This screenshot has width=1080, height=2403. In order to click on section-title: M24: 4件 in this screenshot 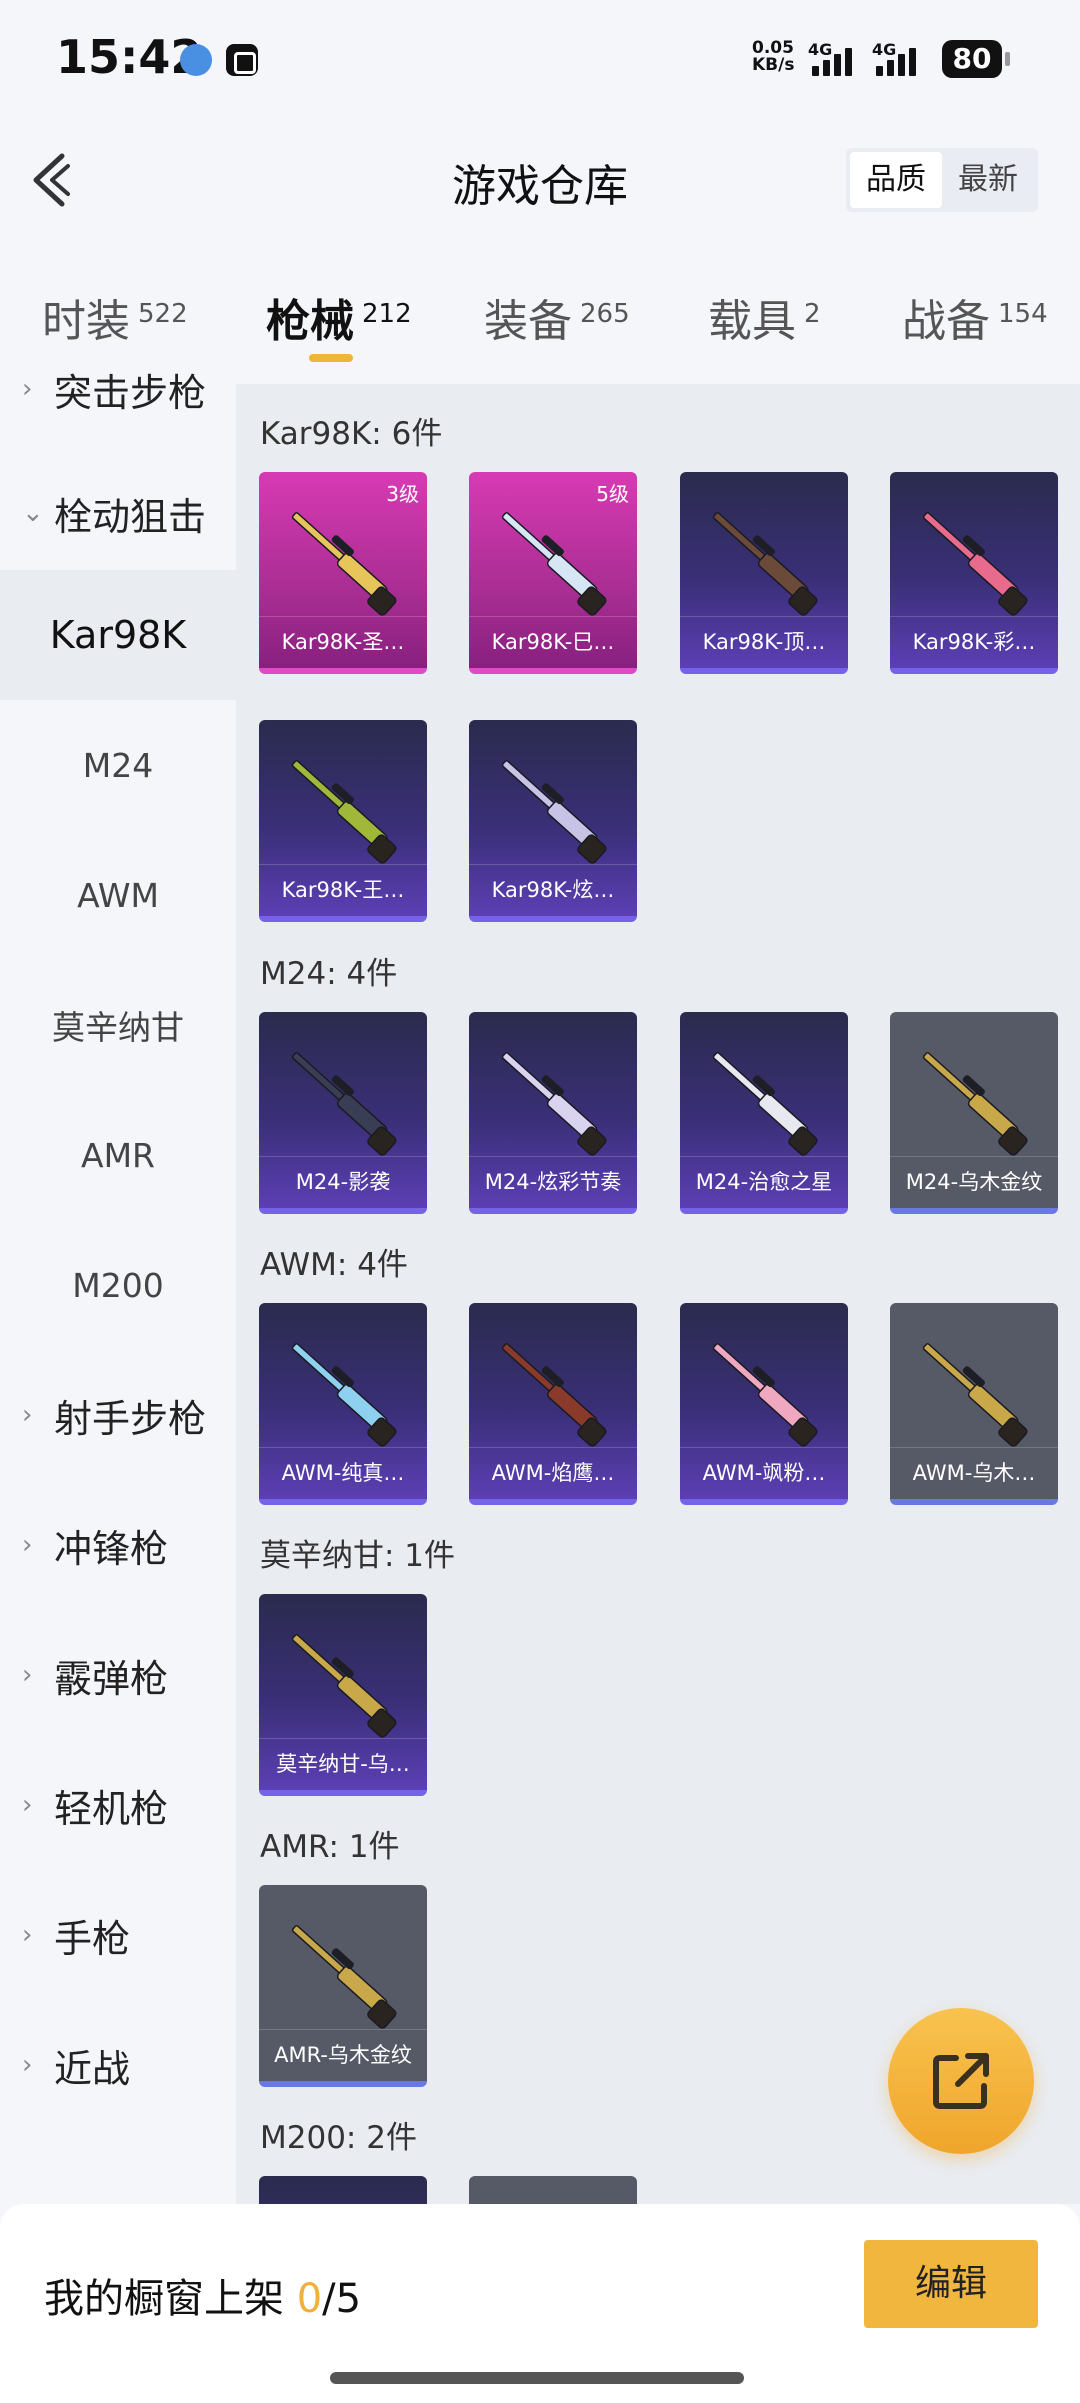, I will do `click(329, 974)`.